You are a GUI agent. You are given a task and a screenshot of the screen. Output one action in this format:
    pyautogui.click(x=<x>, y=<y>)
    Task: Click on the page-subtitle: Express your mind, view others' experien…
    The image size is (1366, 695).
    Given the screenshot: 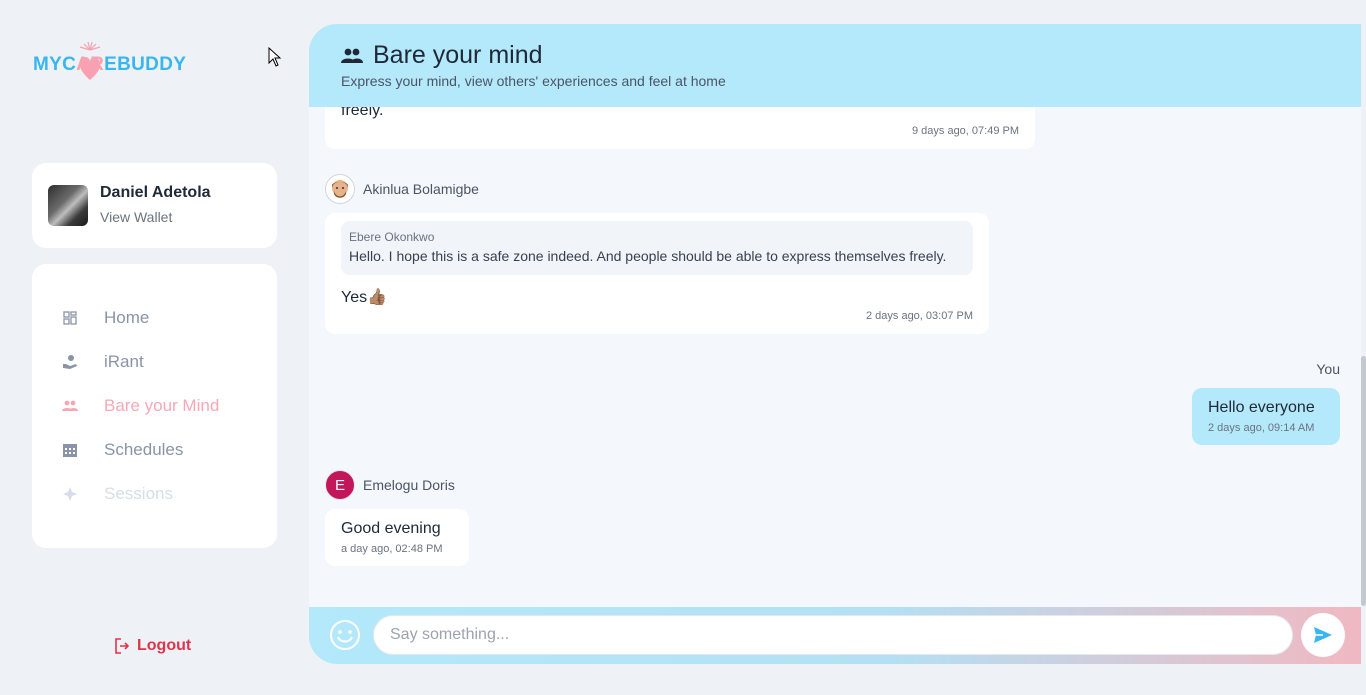 What is the action you would take?
    pyautogui.click(x=533, y=81)
    